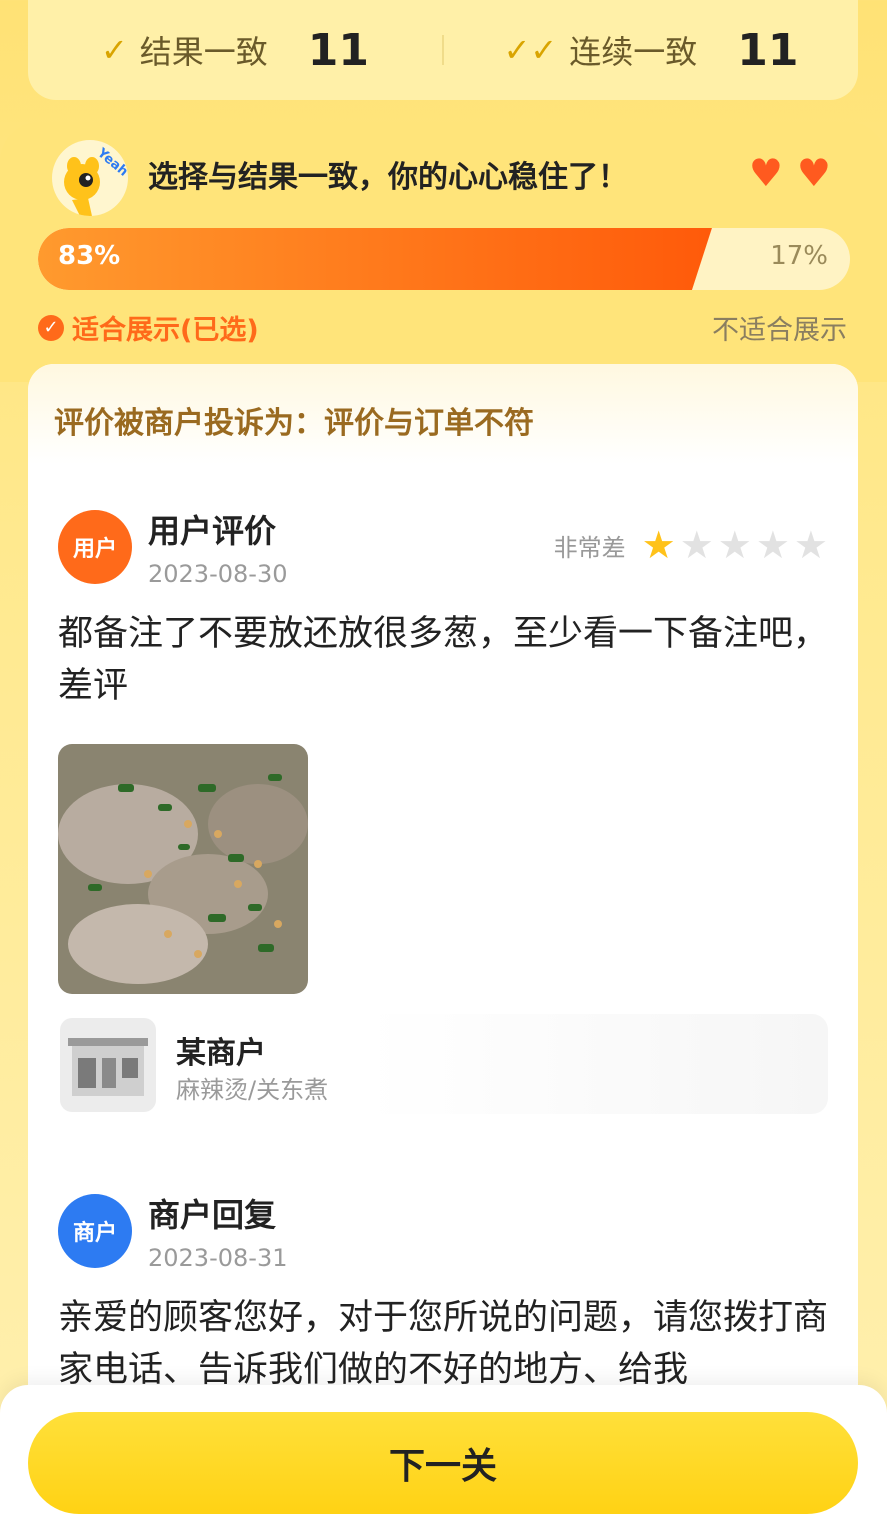 The width and height of the screenshot is (887, 1527). What do you see at coordinates (799, 256) in the screenshot?
I see `vote-right-percent: 17%` at bounding box center [799, 256].